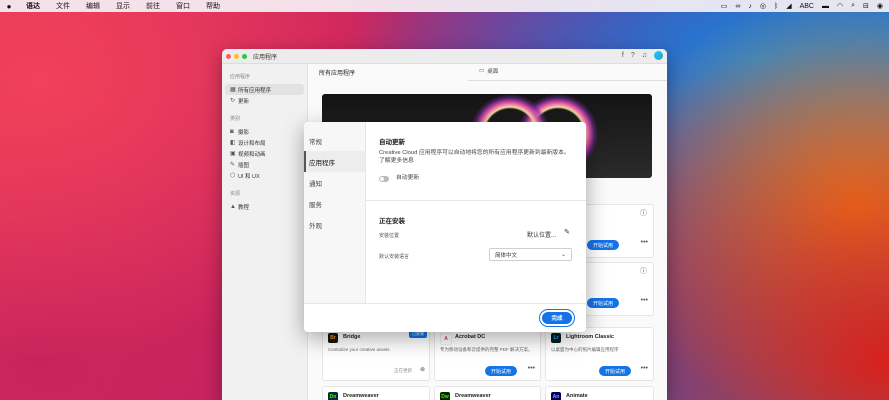 The height and width of the screenshot is (400, 889). Describe the element at coordinates (633, 55) in the screenshot. I see `help-icon: ?` at that location.